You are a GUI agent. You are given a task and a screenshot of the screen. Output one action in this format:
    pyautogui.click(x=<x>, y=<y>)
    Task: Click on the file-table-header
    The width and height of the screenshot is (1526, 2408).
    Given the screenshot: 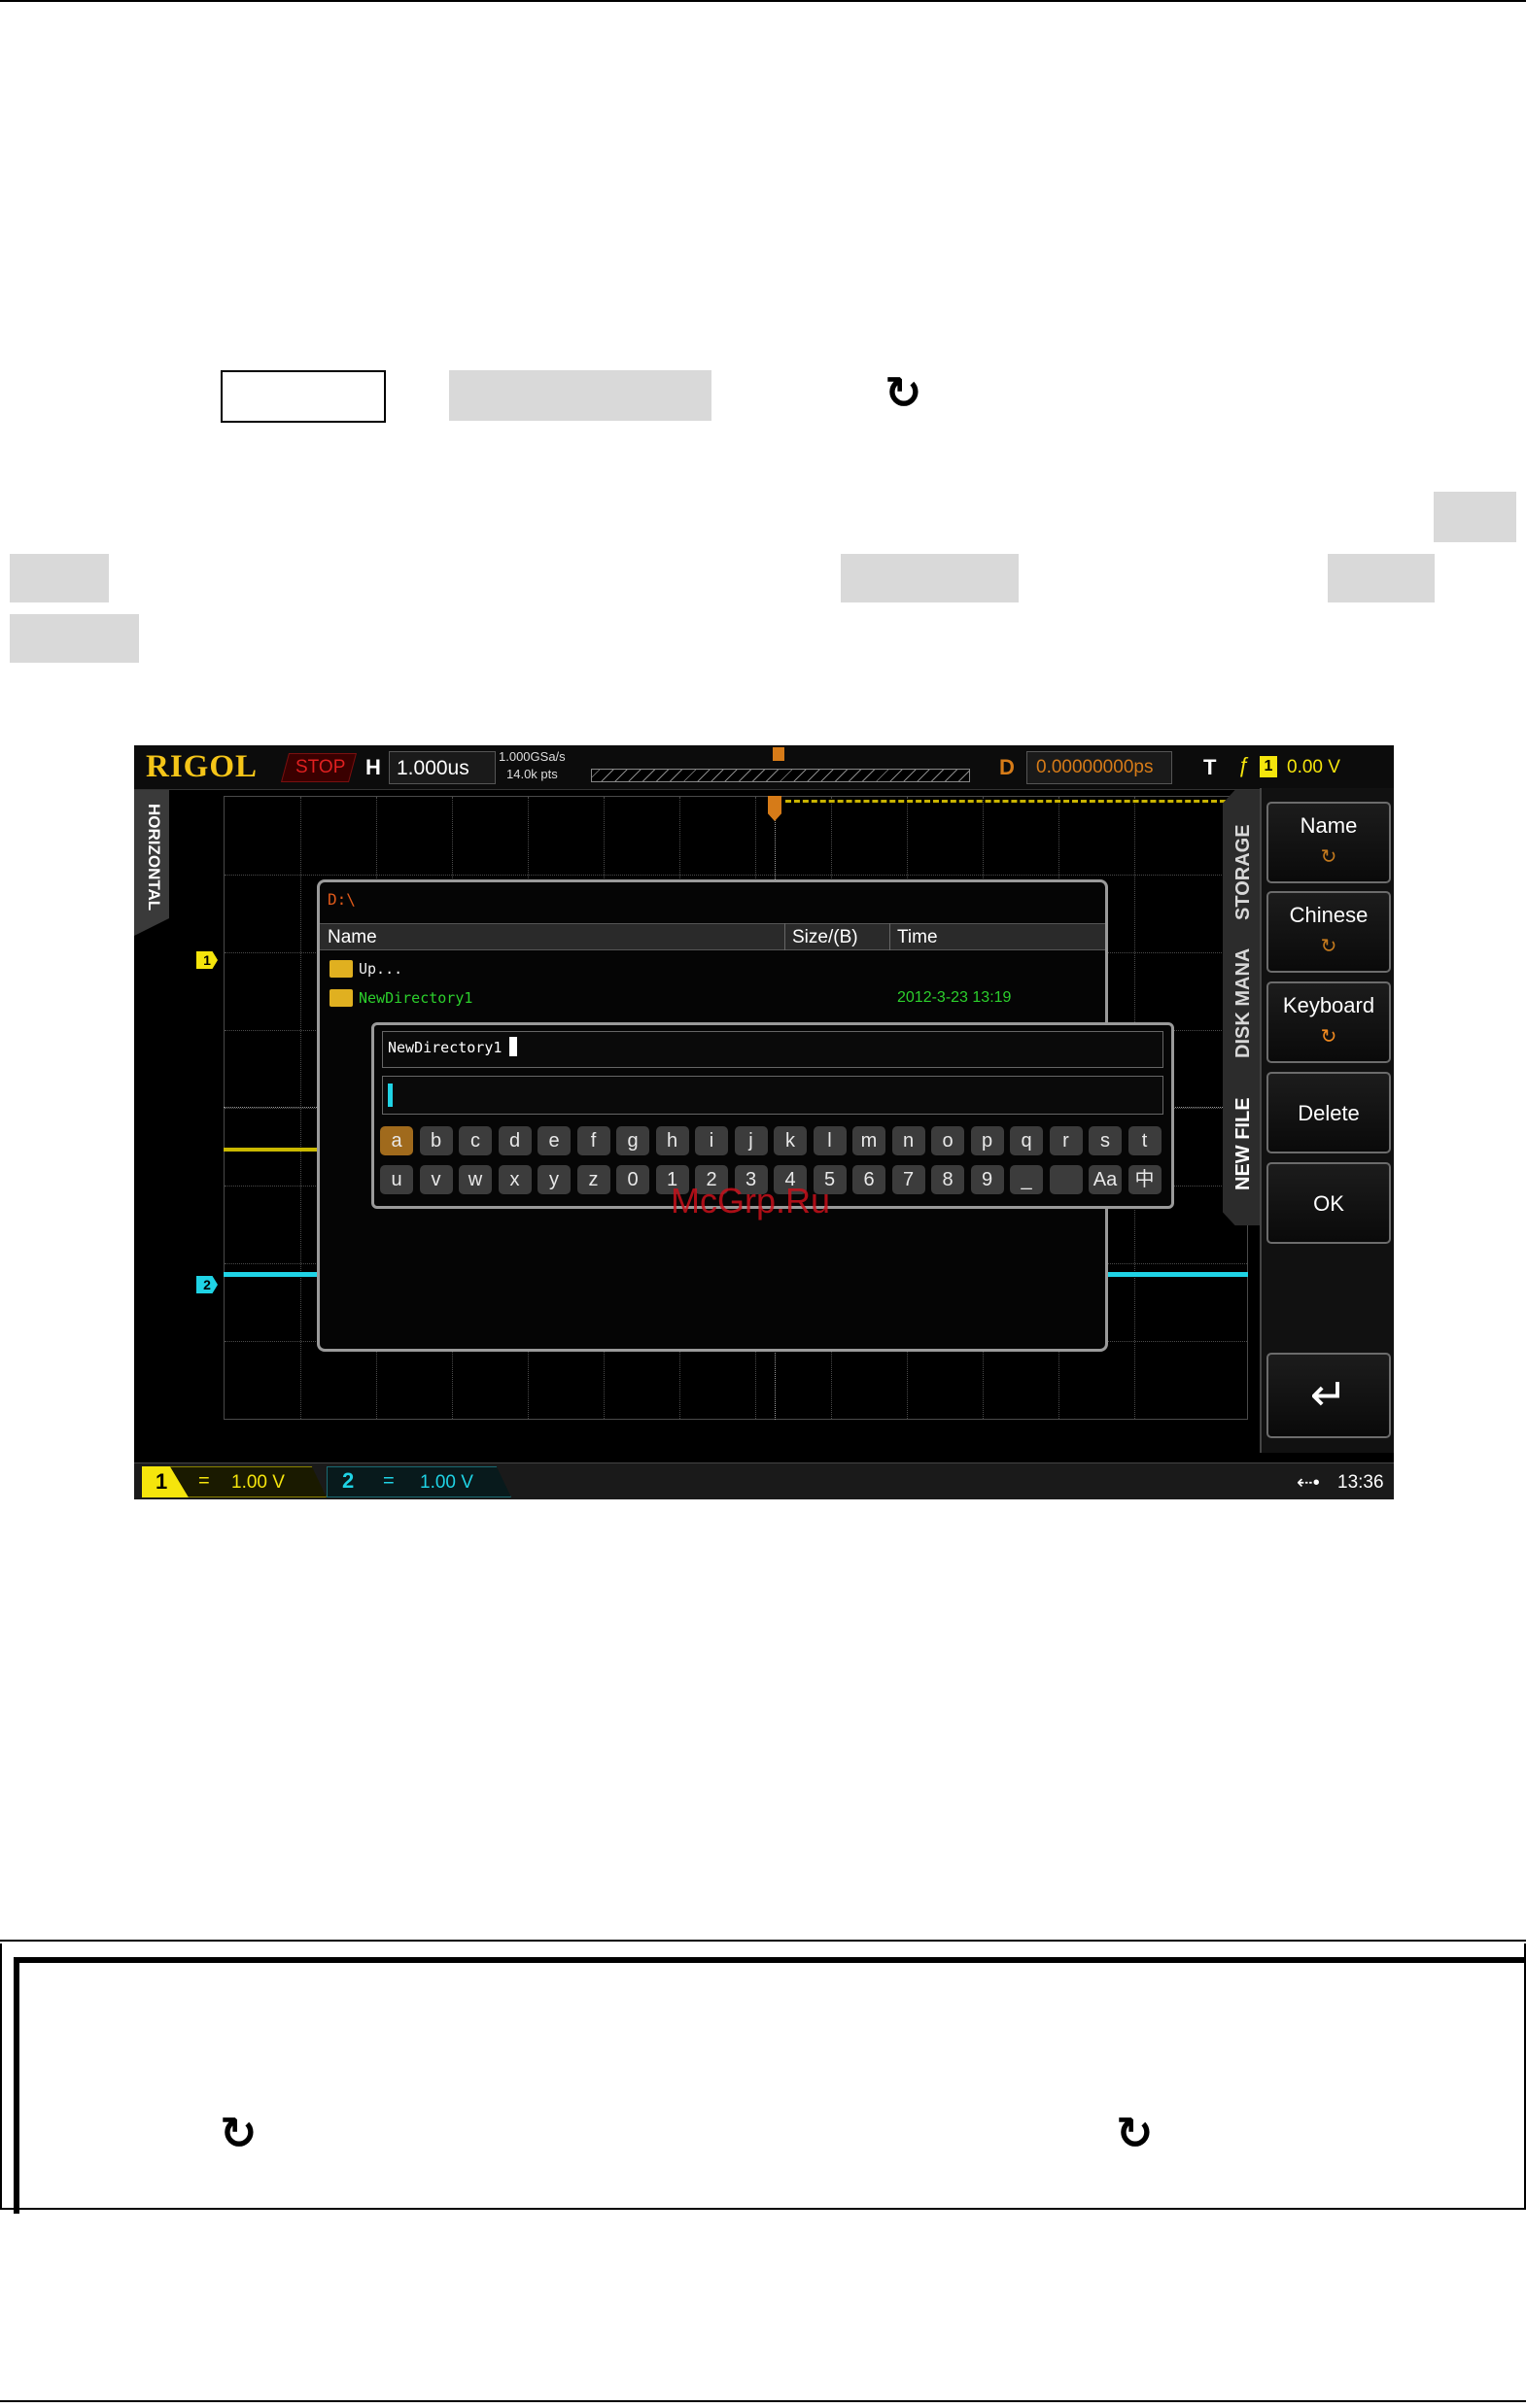 What is the action you would take?
    pyautogui.click(x=712, y=937)
    